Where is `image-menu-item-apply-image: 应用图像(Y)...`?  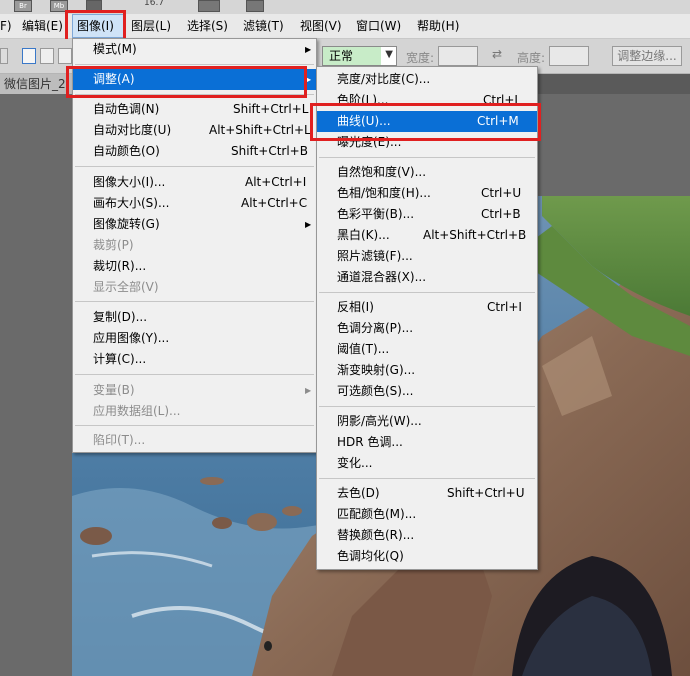
image-menu-item-apply-image: 应用图像(Y)... is located at coordinates (194, 338).